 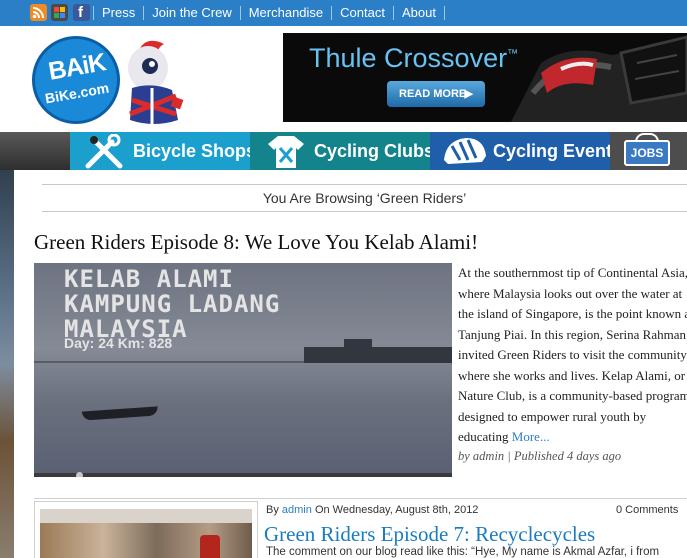 I want to click on ad-banner: Thule Crossover™ READ MORE ▶, so click(x=485, y=77).